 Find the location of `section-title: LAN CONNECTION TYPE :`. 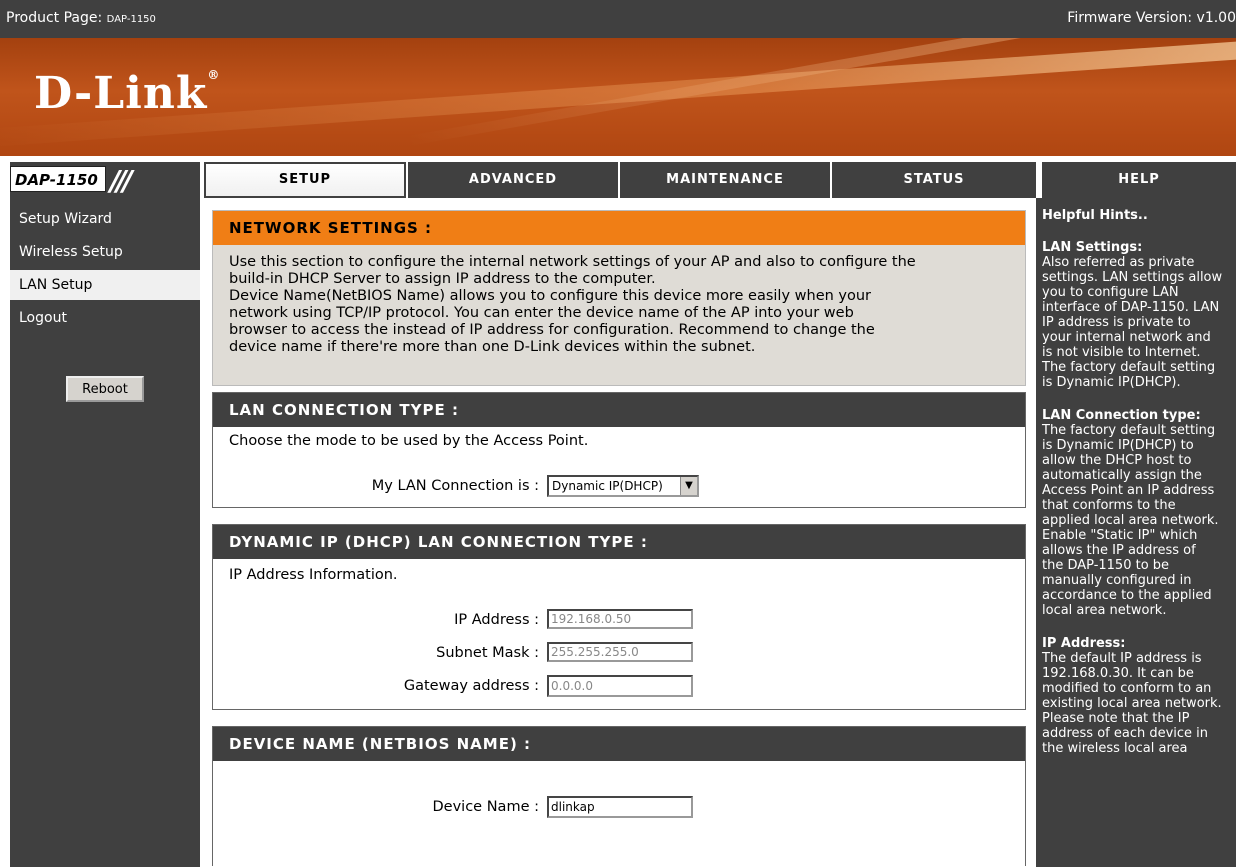

section-title: LAN CONNECTION TYPE : is located at coordinates (619, 410).